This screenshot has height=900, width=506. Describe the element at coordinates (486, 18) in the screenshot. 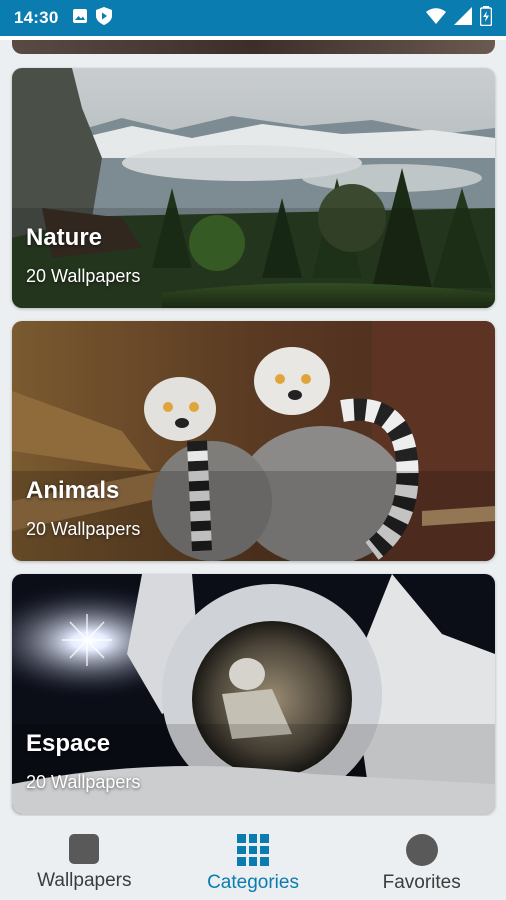

I see `battery-icon` at that location.